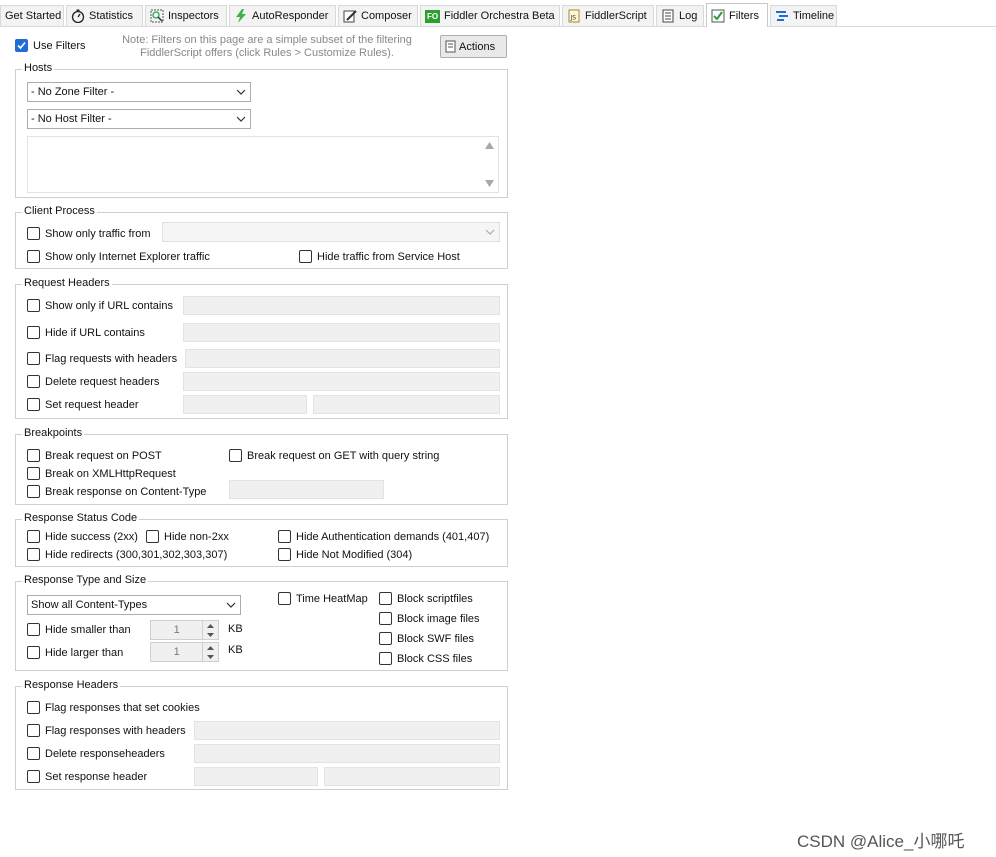 This screenshot has width=996, height=857. Describe the element at coordinates (306, 489) in the screenshot. I see `break-content-type-input` at that location.